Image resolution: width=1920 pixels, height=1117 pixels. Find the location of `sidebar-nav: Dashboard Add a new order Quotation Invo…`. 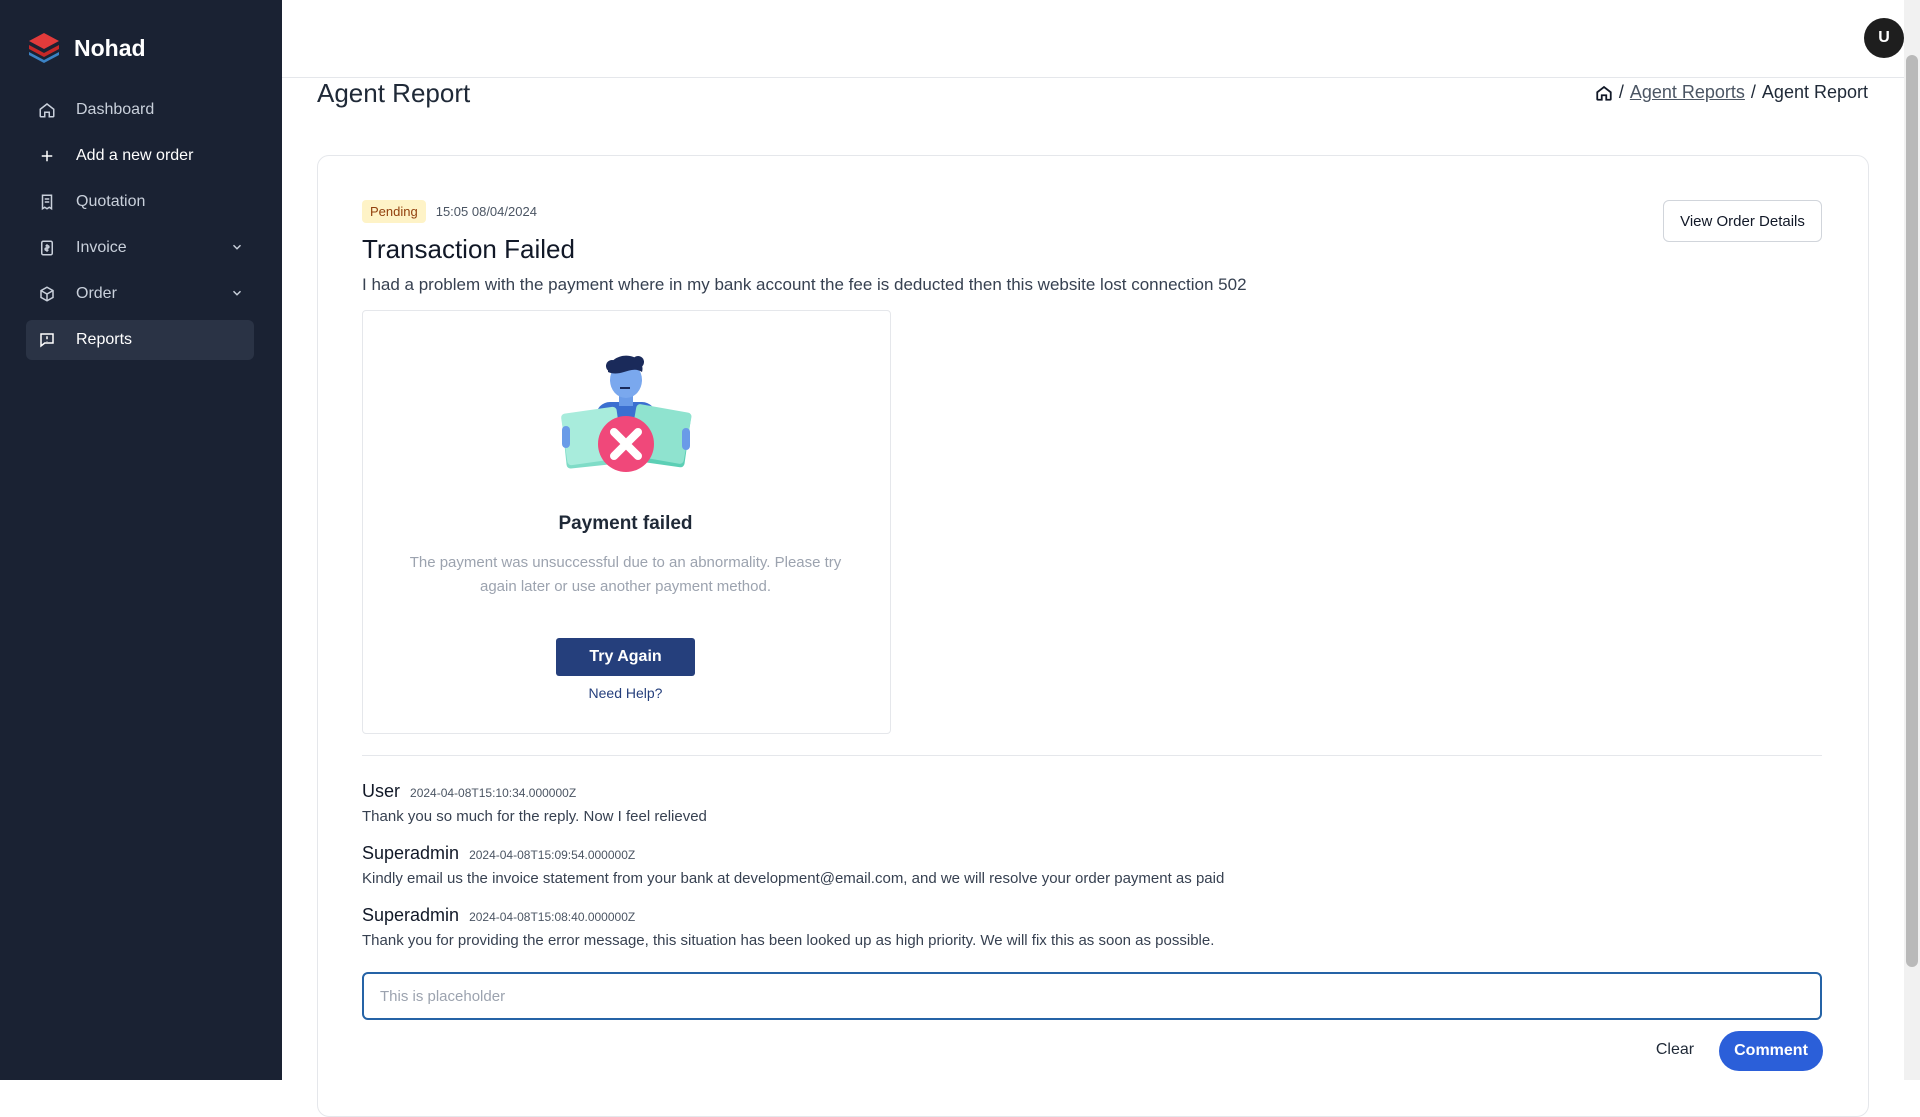

sidebar-nav: Dashboard Add a new order Quotation Invo… is located at coordinates (140, 228).